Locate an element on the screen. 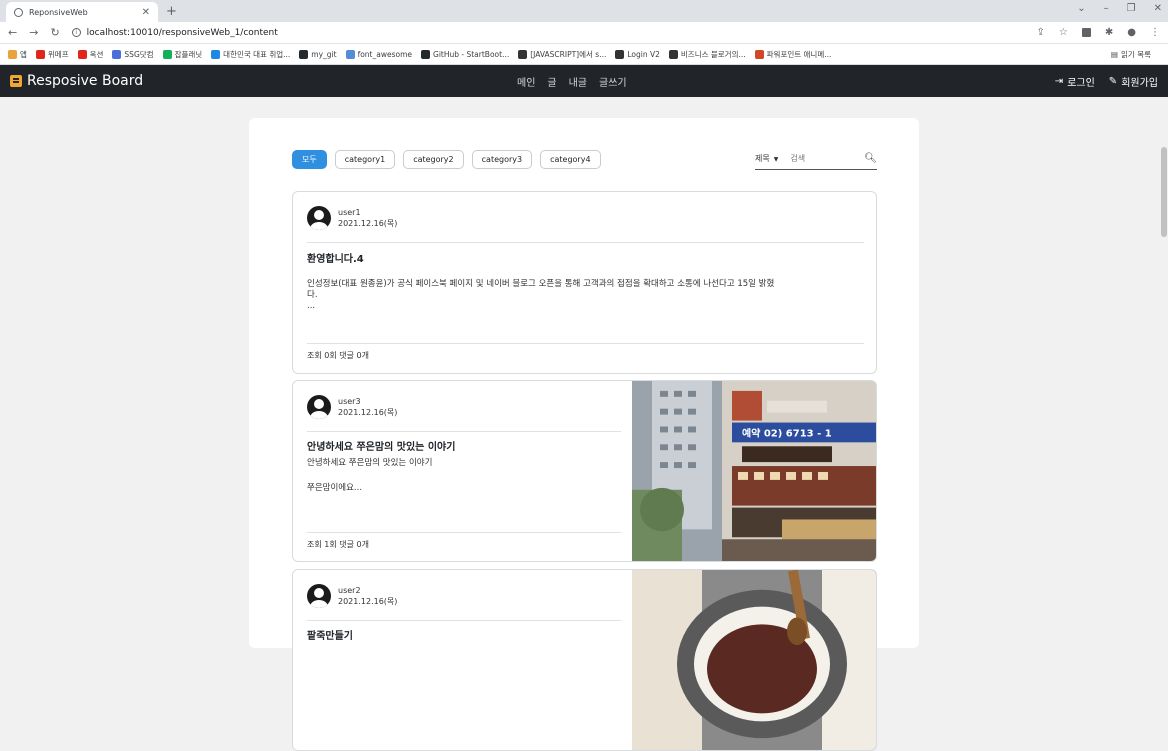 The image size is (1168, 751). star-icon: ☆ is located at coordinates (1063, 32).